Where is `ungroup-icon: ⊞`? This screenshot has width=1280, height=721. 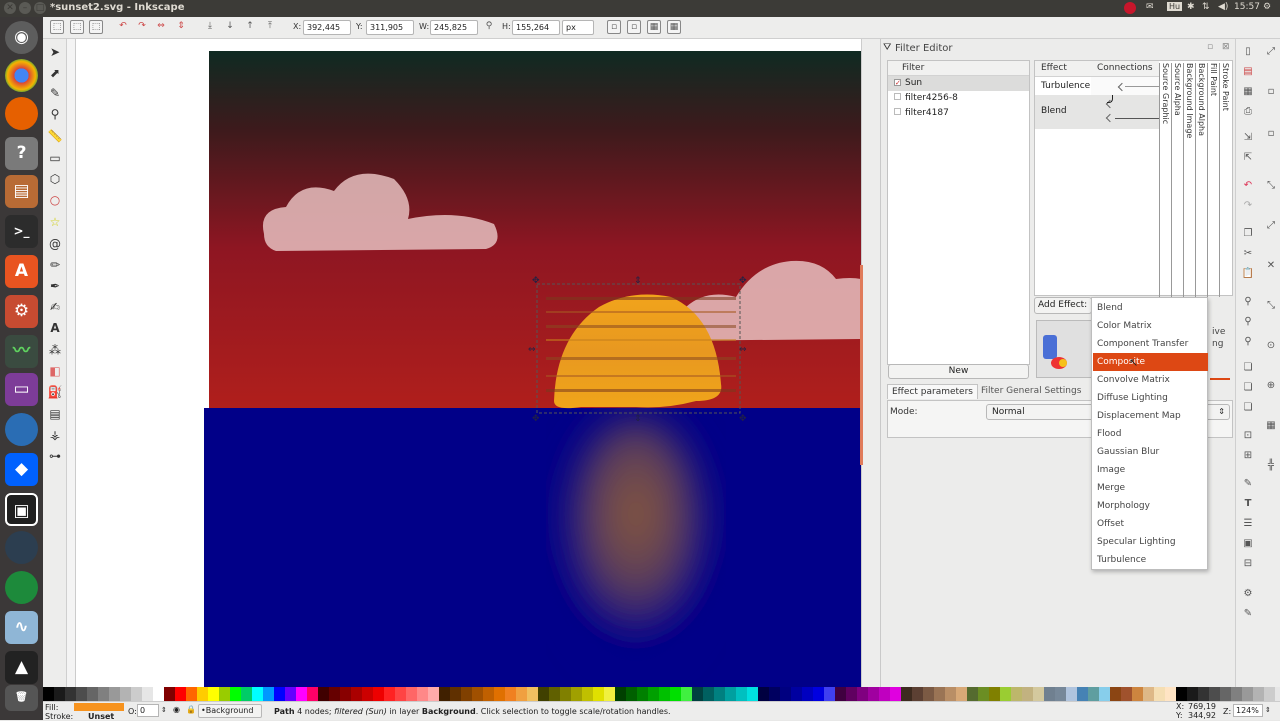
ungroup-icon: ⊞ is located at coordinates (1248, 456).